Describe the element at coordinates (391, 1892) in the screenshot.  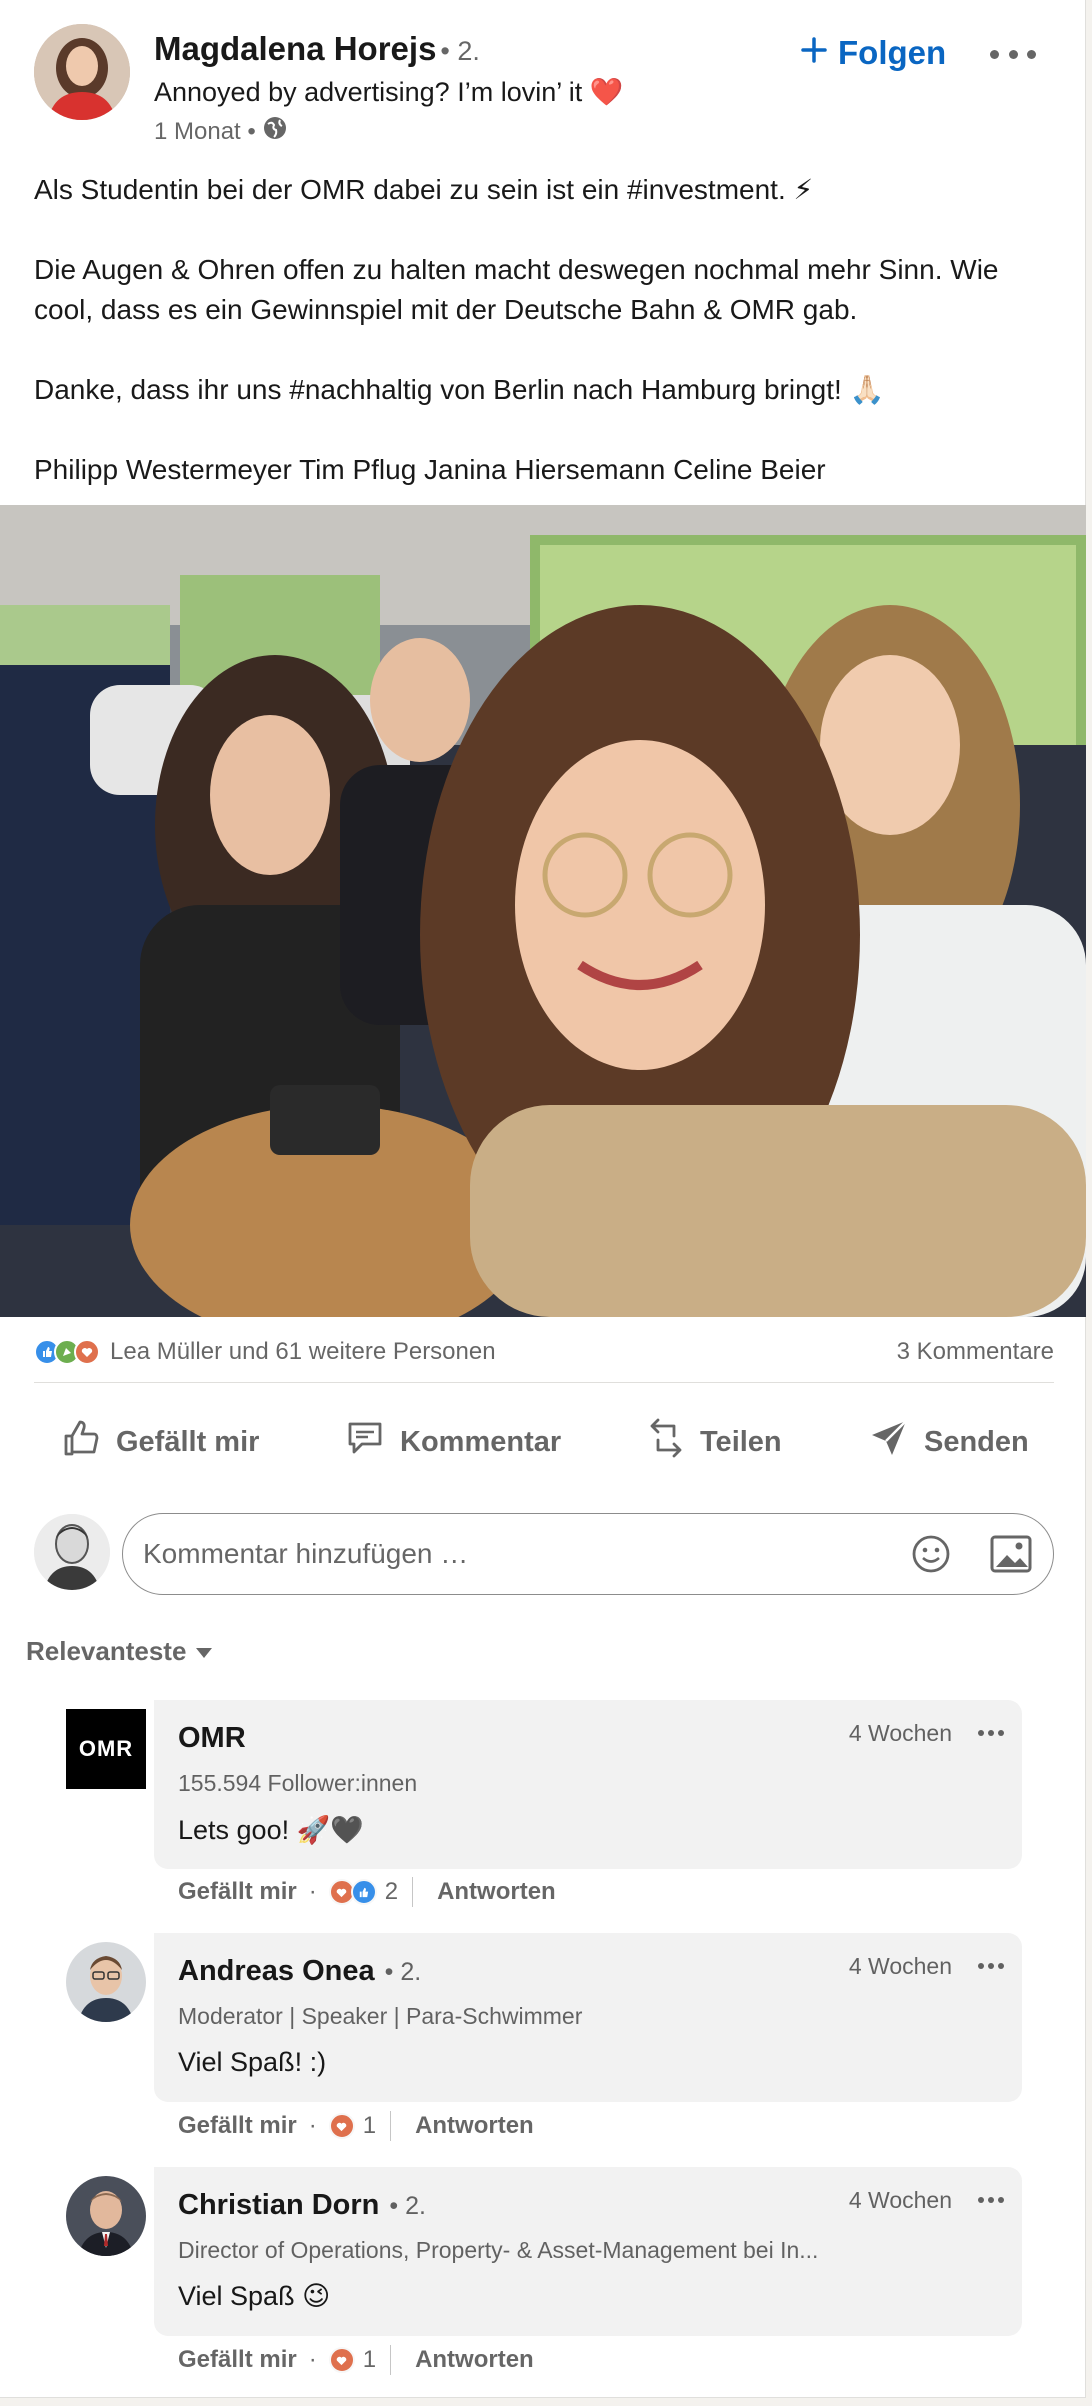
I see `comment-reaction-count: 2` at that location.